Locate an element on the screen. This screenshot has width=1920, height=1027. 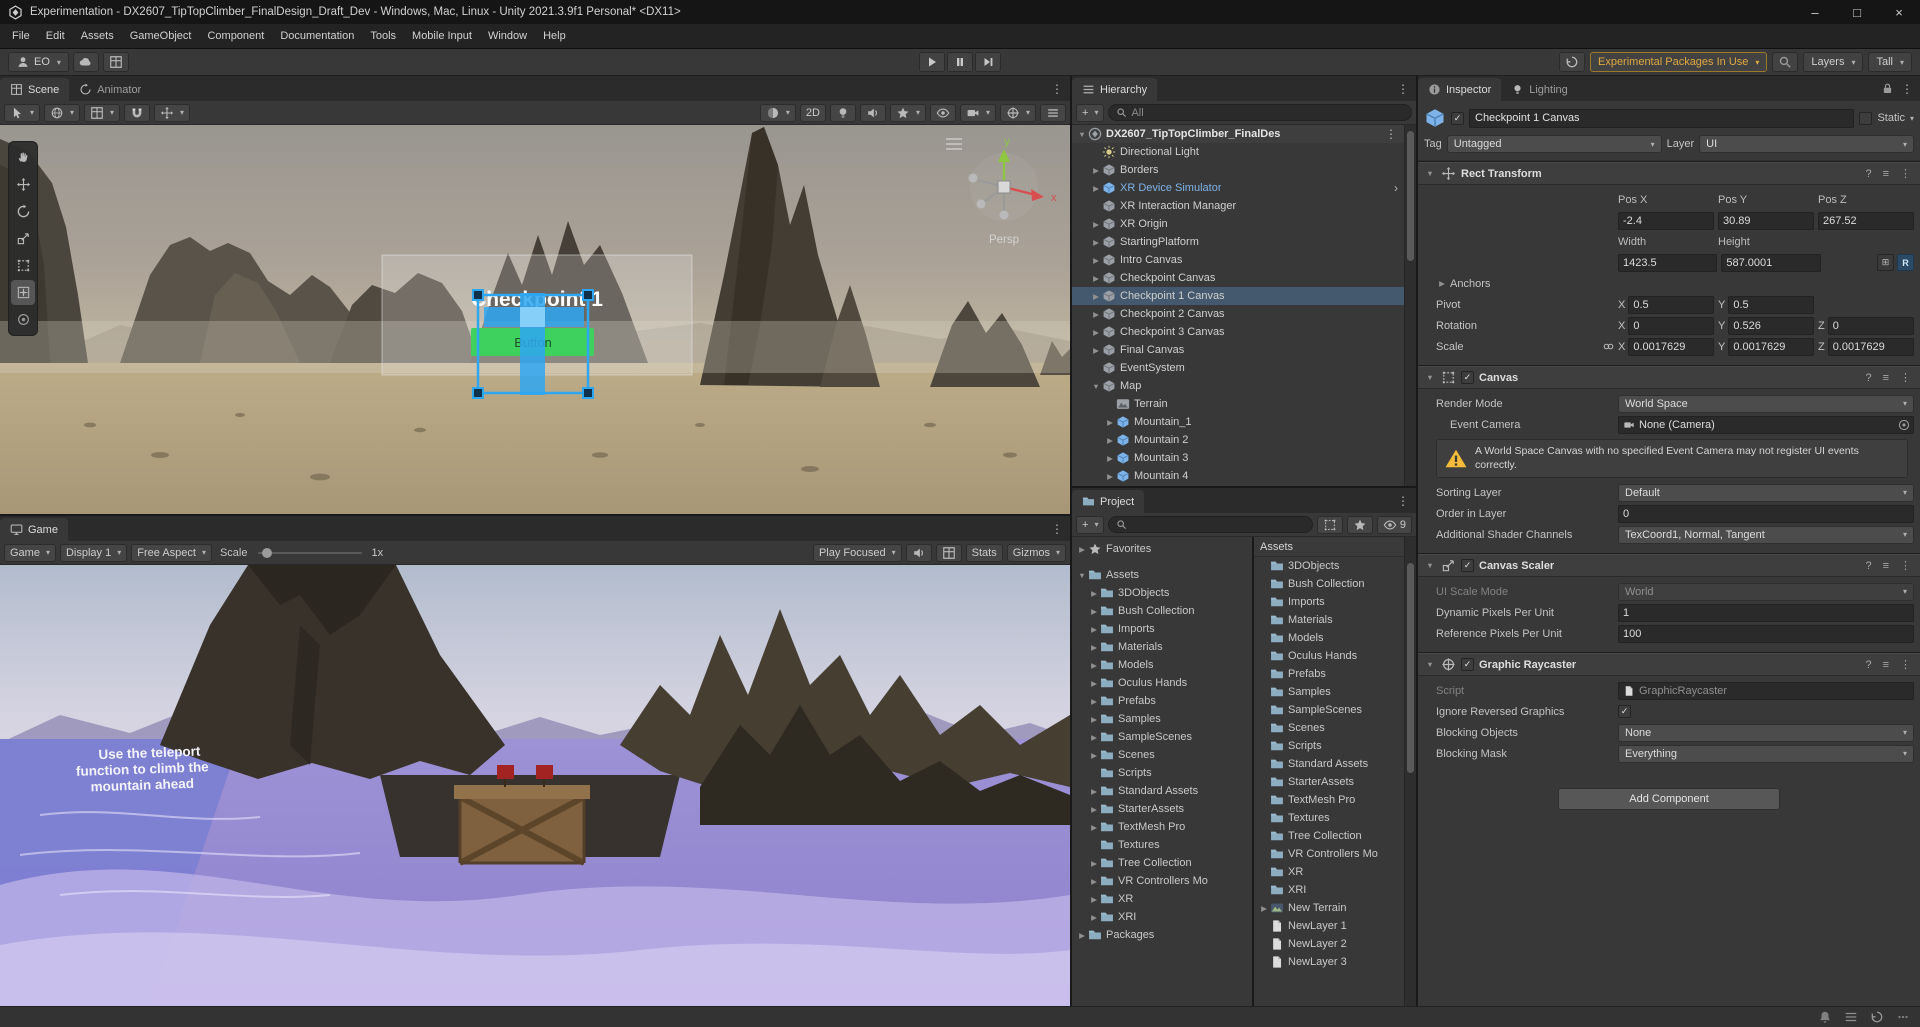
project-search-input is located at coordinates (1210, 524).